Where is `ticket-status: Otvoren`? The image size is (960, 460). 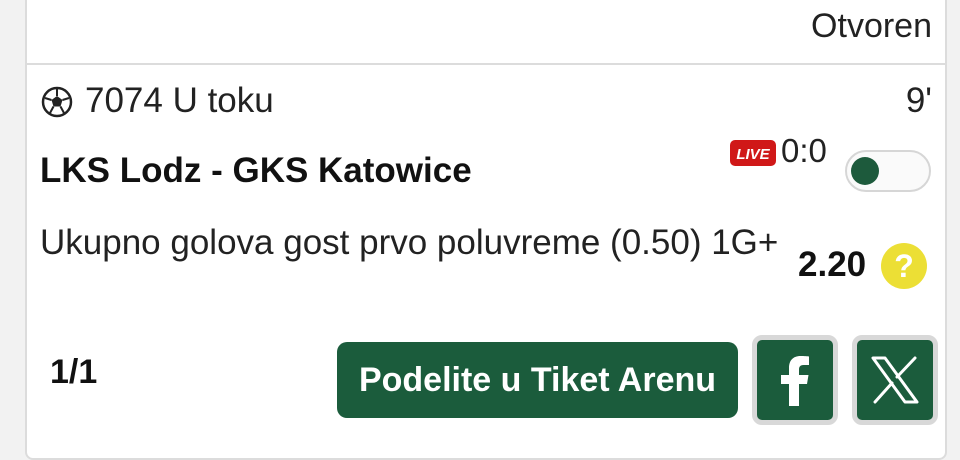
ticket-status: Otvoren is located at coordinates (871, 26).